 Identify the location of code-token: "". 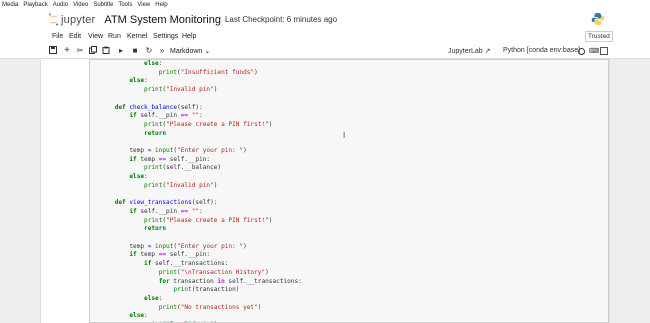
(195, 211).